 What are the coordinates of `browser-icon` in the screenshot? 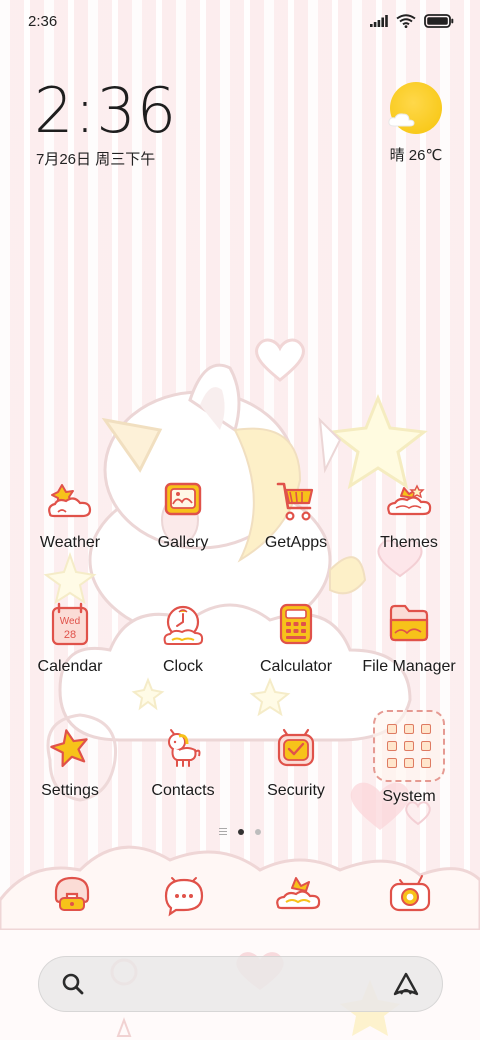 It's located at (298, 893).